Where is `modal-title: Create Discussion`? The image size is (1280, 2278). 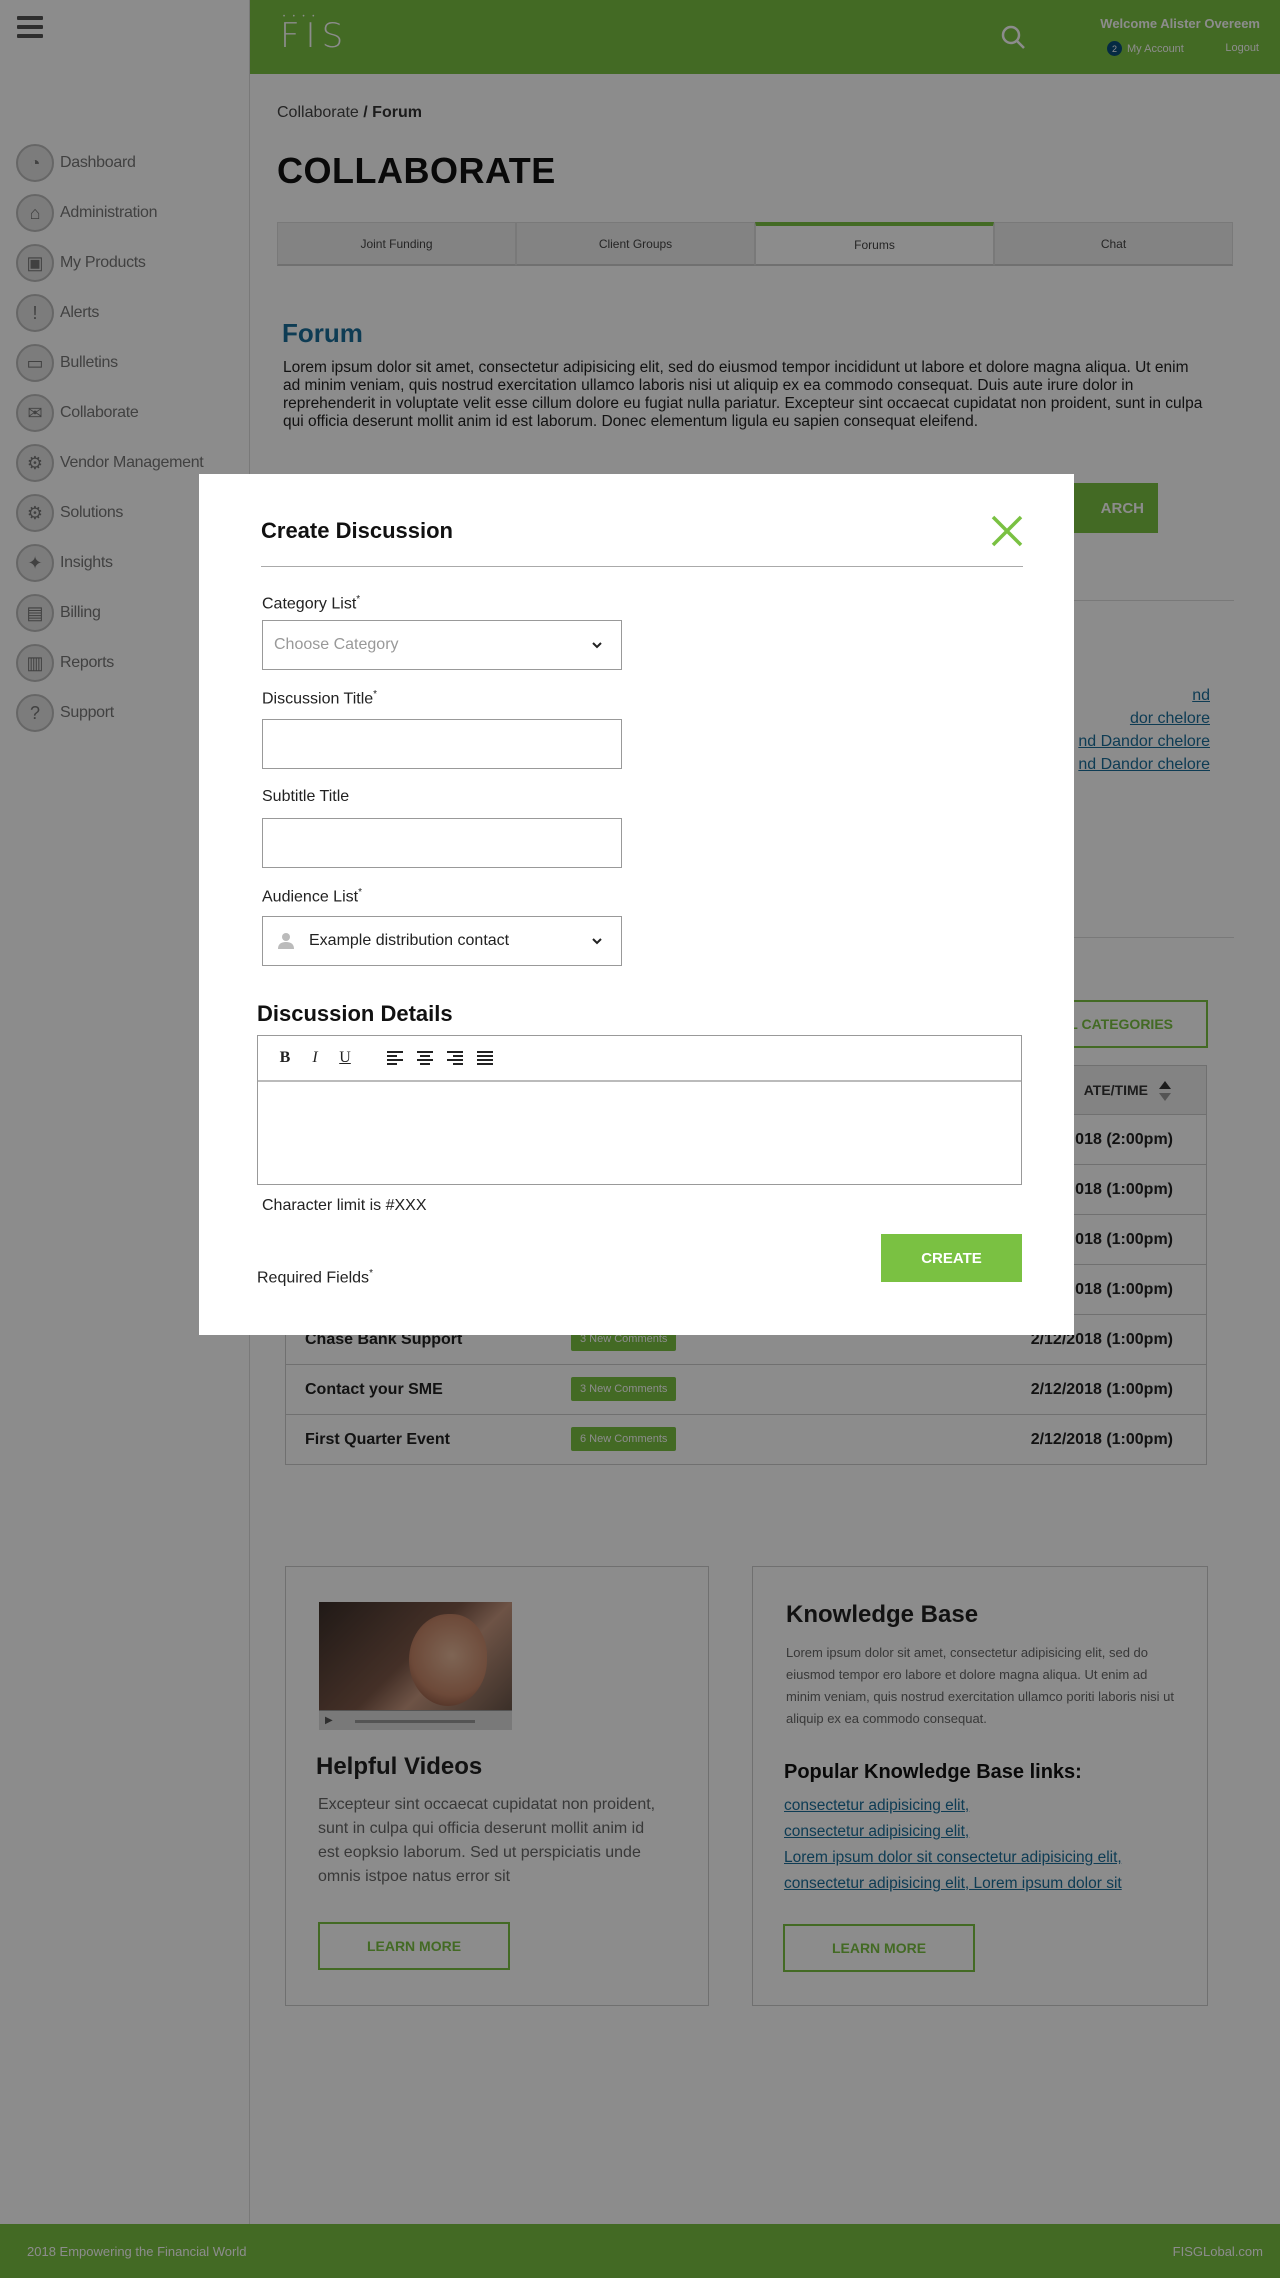
modal-title: Create Discussion is located at coordinates (357, 530).